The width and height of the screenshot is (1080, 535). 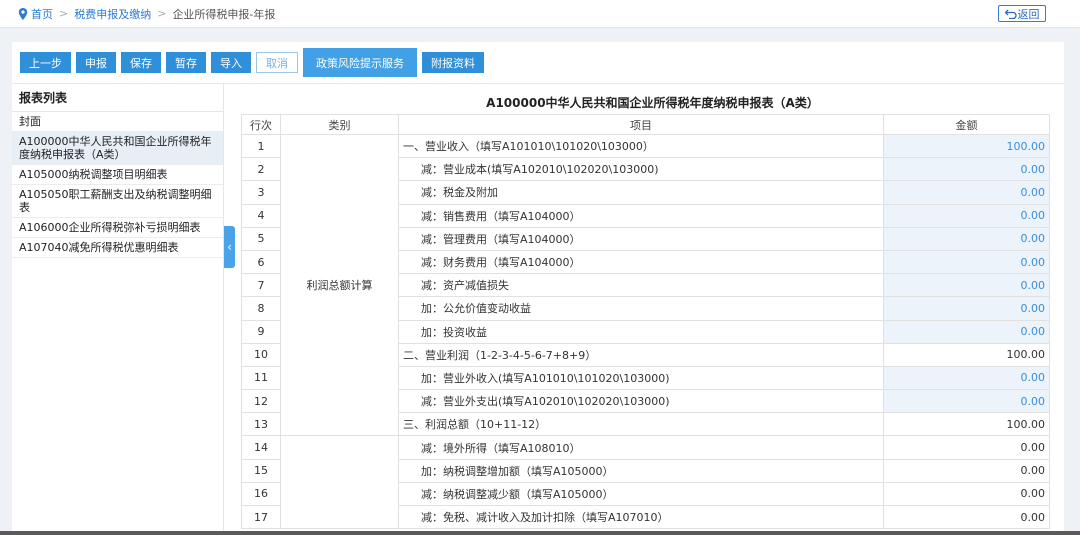 What do you see at coordinates (1010, 14) in the screenshot?
I see `return-arrow-icon` at bounding box center [1010, 14].